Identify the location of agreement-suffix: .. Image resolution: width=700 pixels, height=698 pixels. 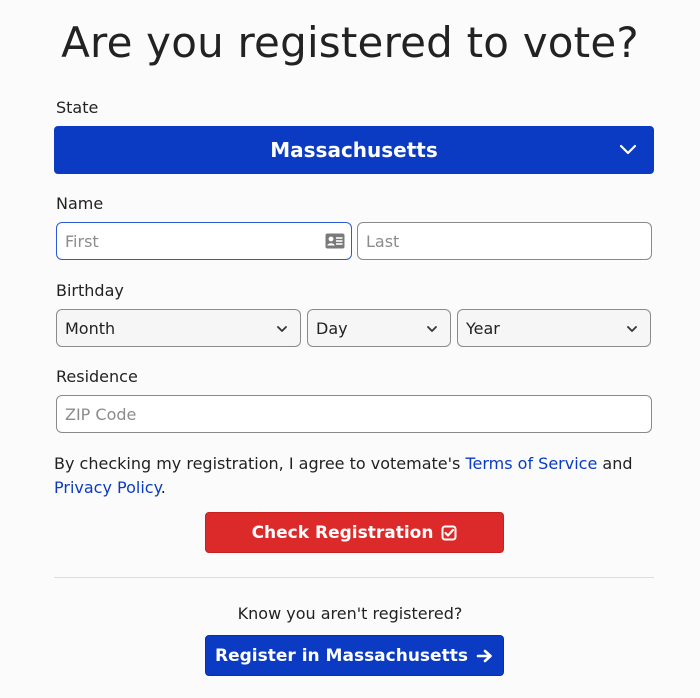
(163, 487).